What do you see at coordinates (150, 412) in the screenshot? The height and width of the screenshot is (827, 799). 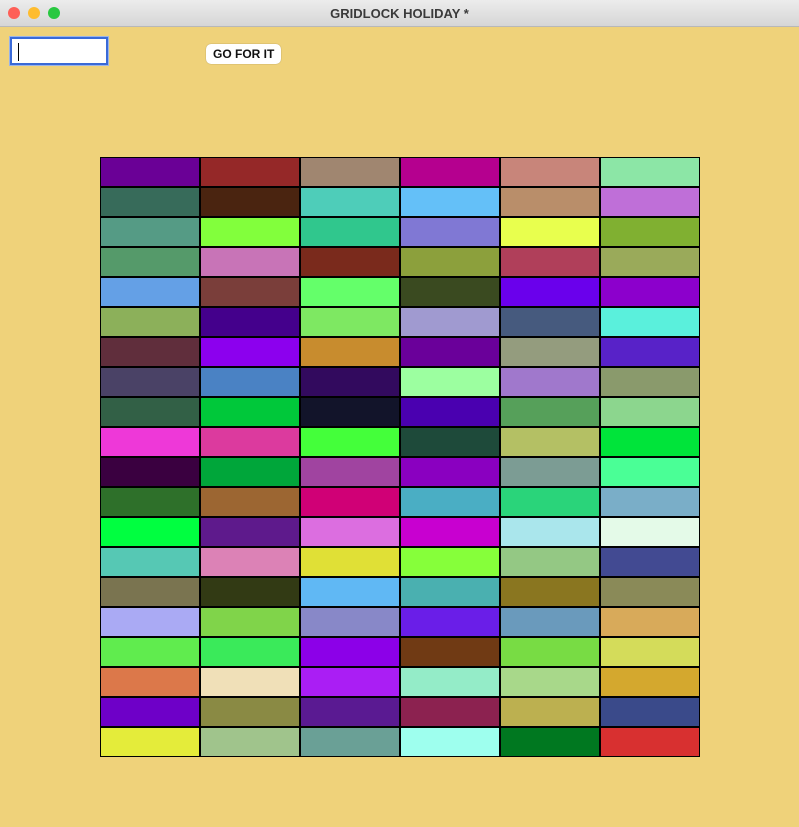 I see `grid-cell-r9-c1` at bounding box center [150, 412].